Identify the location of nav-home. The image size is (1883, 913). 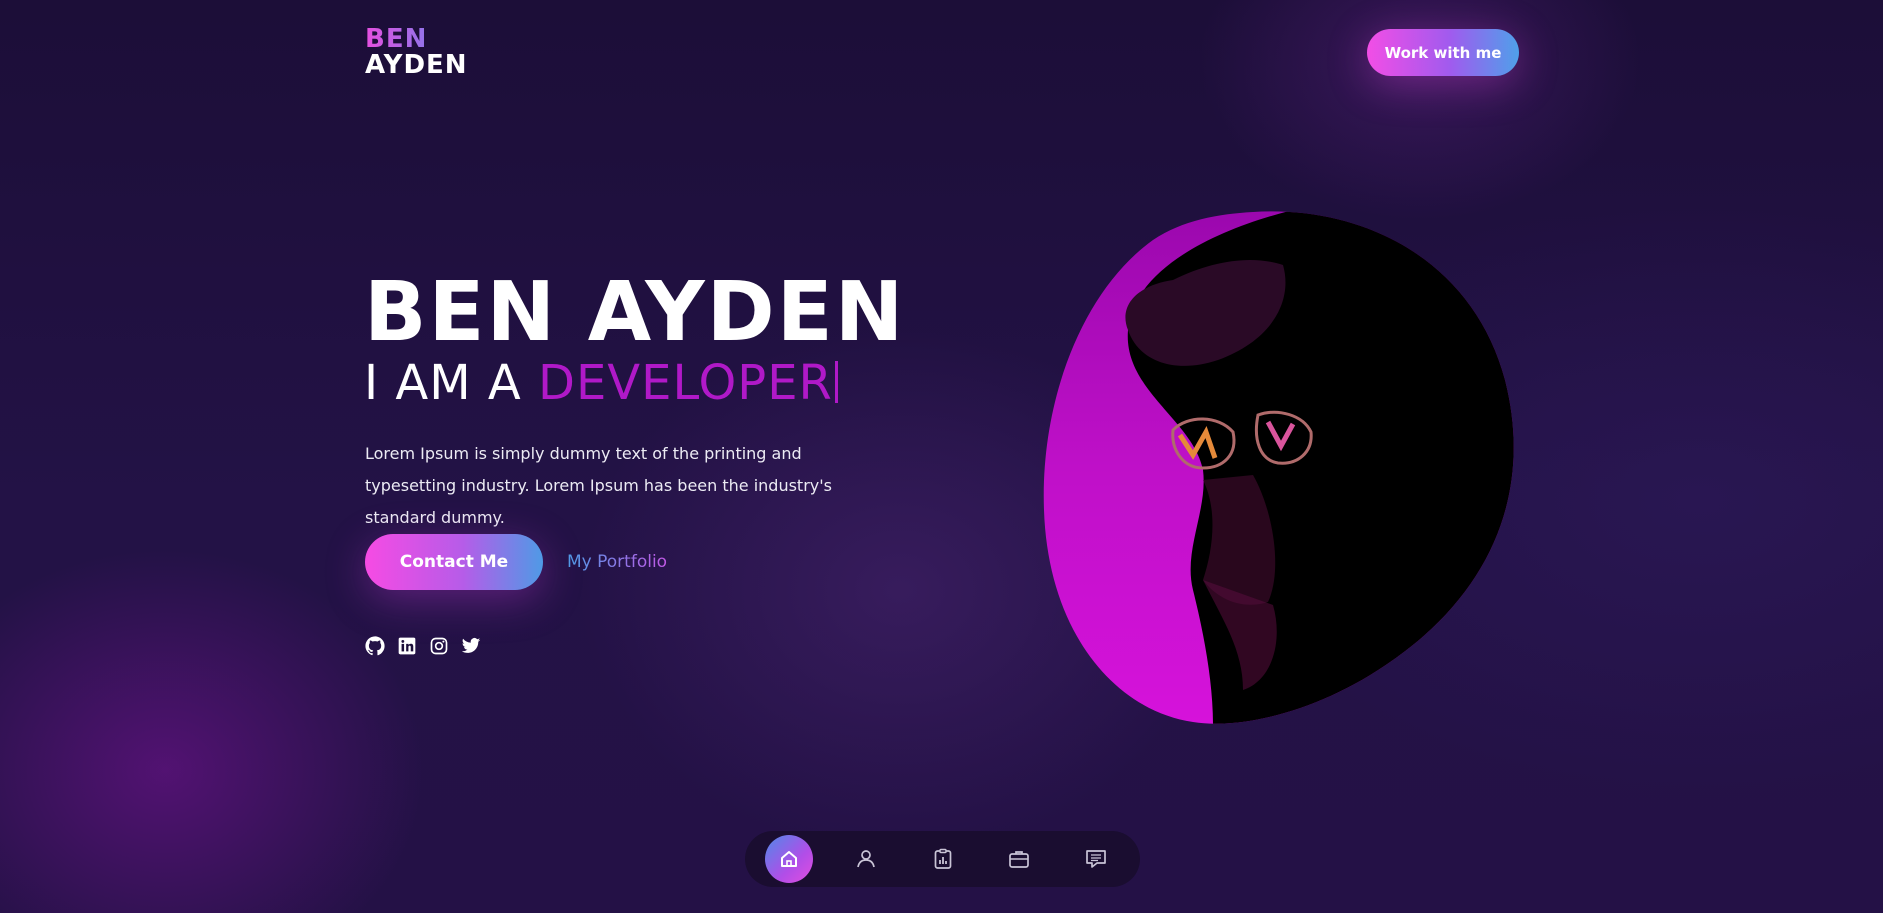
(789, 859).